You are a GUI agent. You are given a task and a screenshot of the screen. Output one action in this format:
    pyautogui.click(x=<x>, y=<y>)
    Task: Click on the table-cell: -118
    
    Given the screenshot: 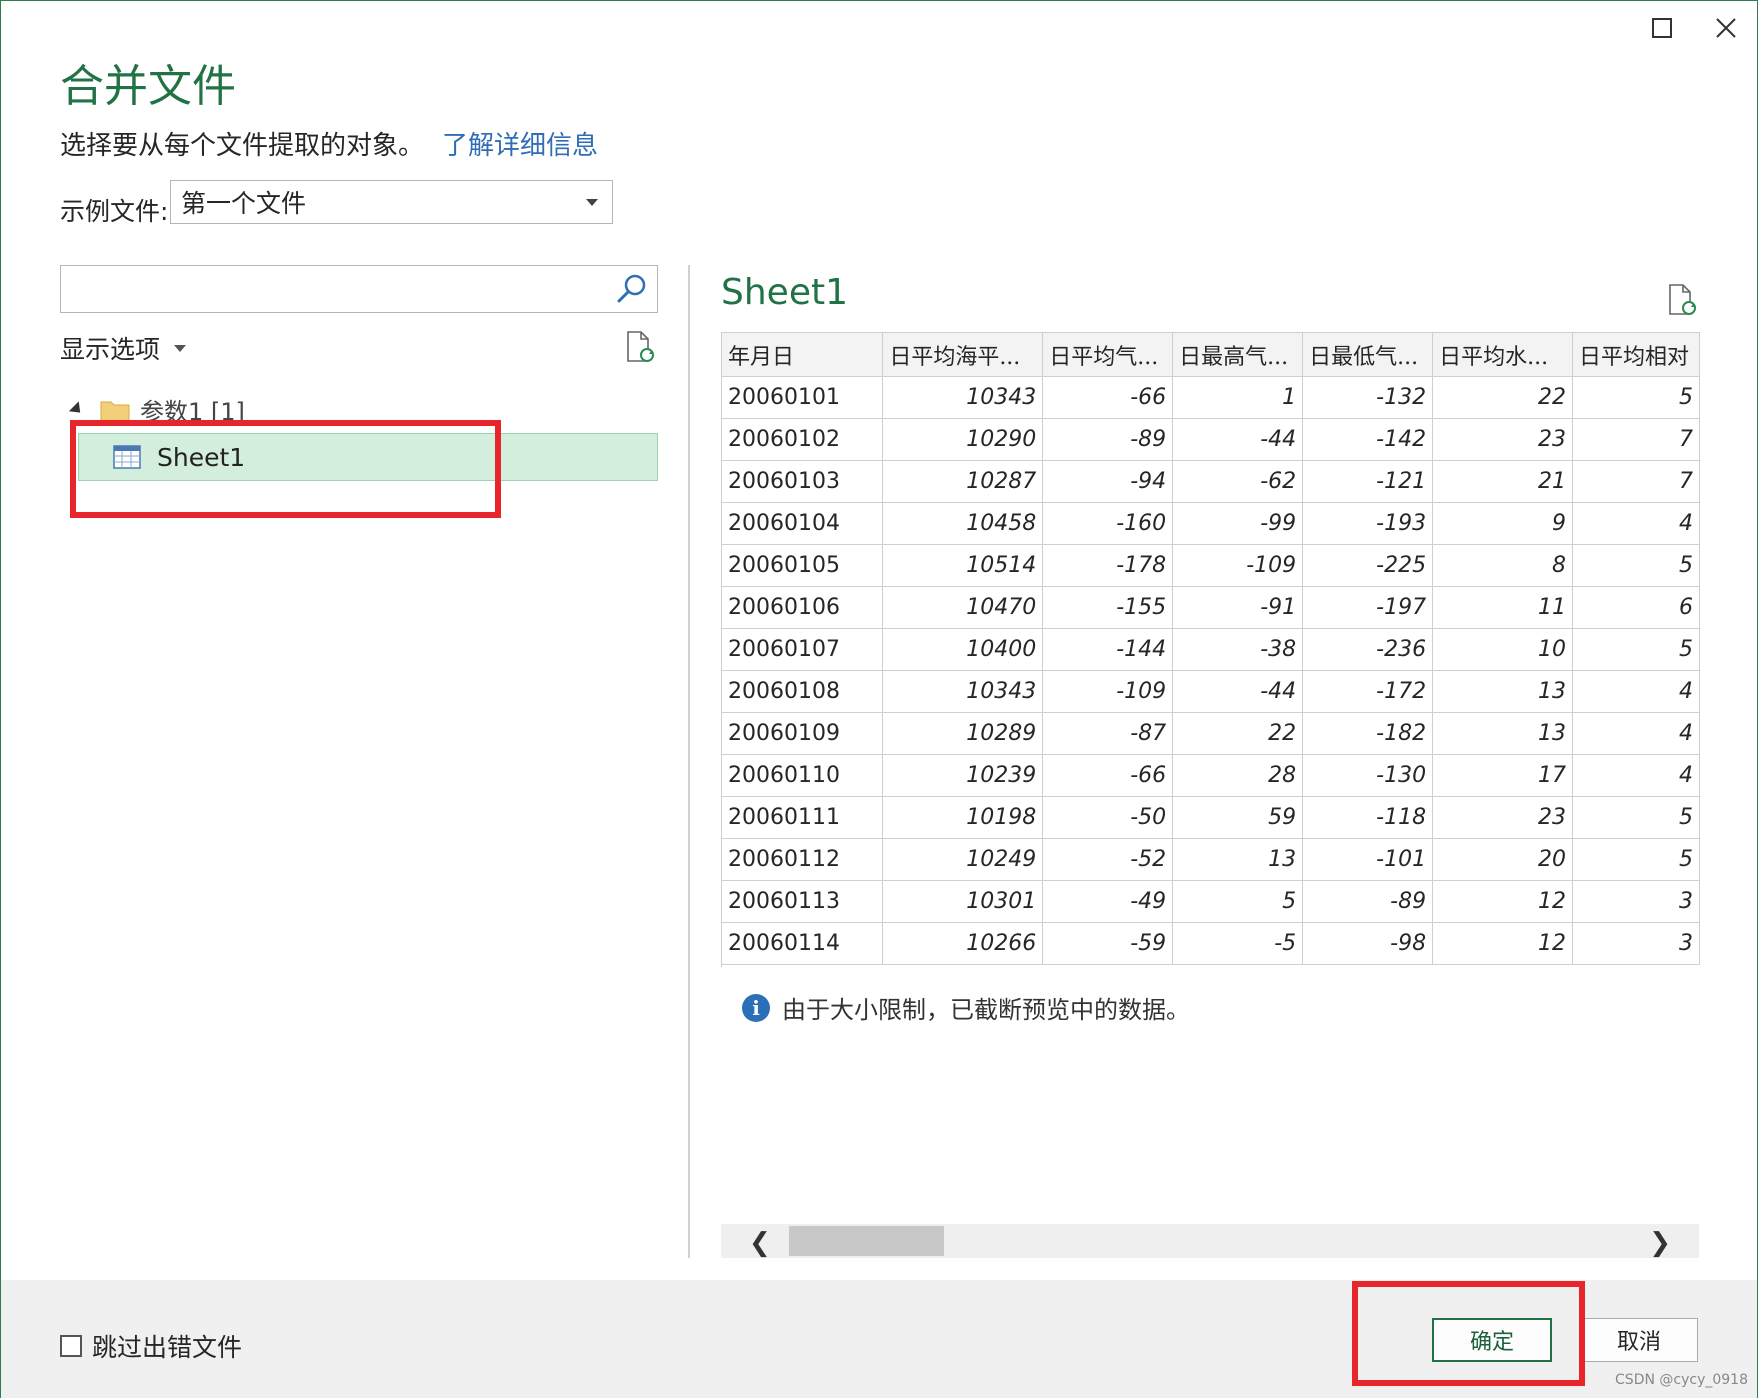 What is the action you would take?
    pyautogui.click(x=1368, y=817)
    